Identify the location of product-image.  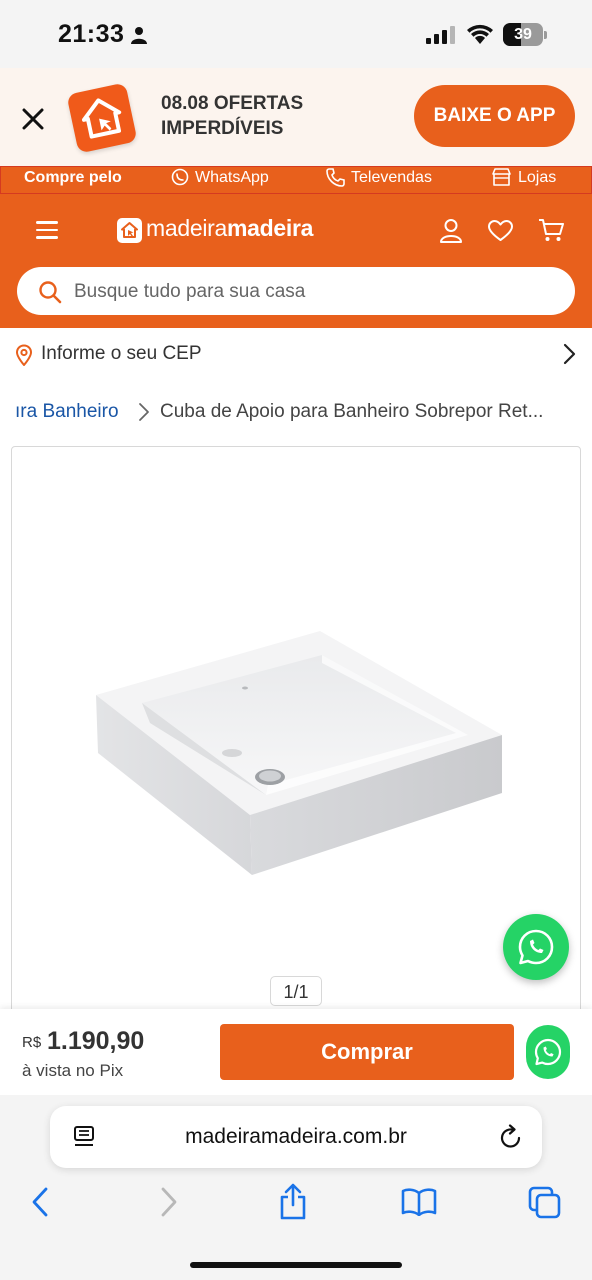
(300, 752).